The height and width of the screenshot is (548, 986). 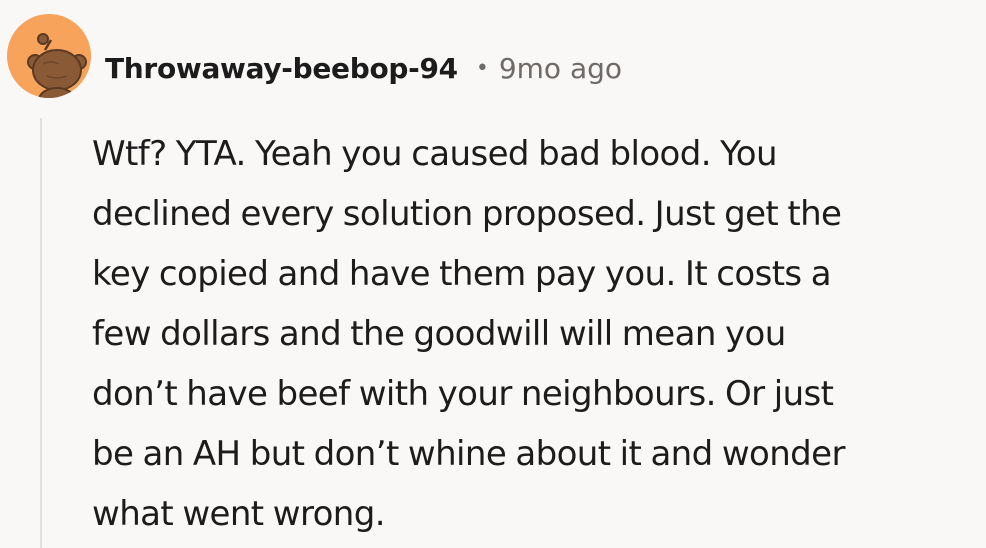 What do you see at coordinates (41, 333) in the screenshot?
I see `thread-line` at bounding box center [41, 333].